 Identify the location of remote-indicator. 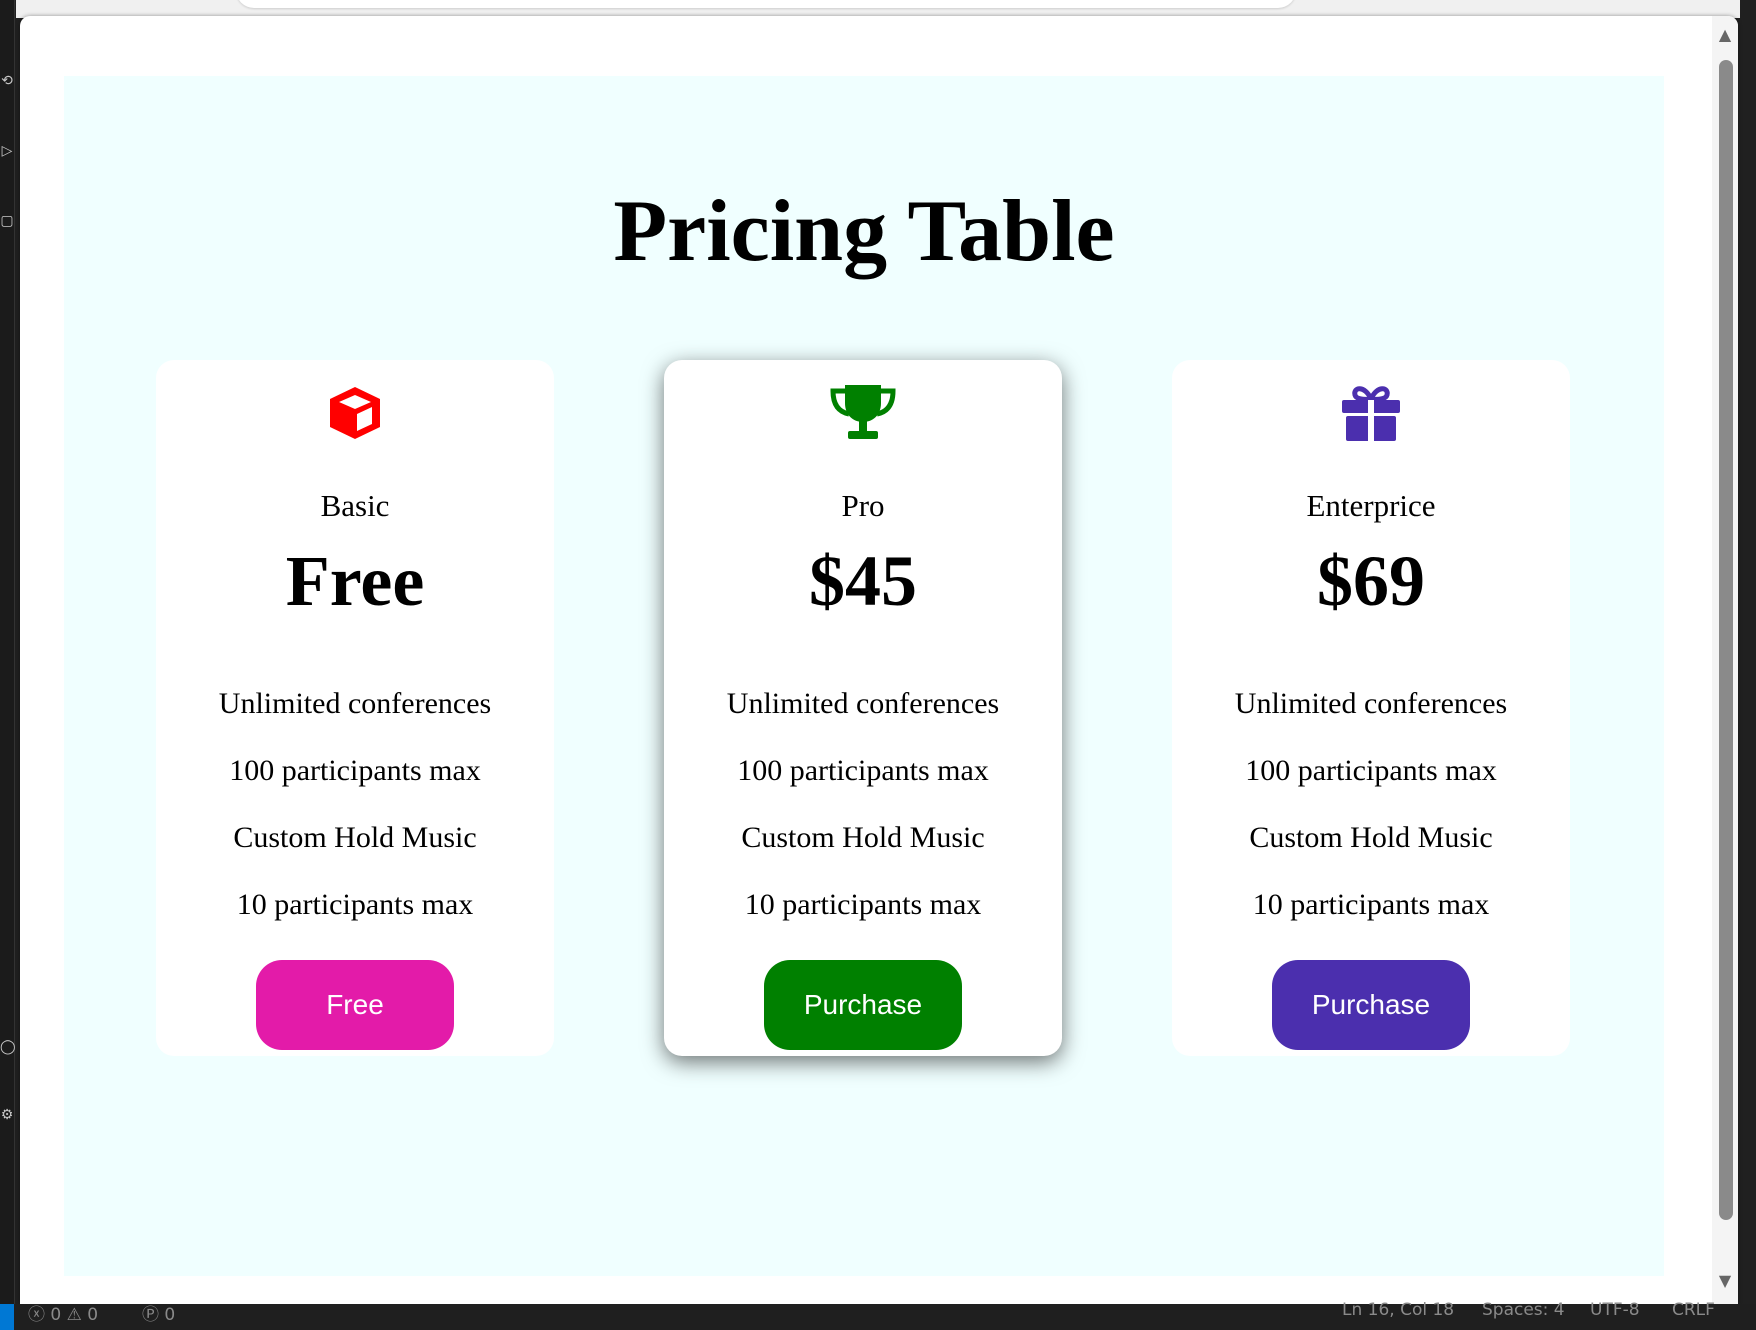
(7, 1317).